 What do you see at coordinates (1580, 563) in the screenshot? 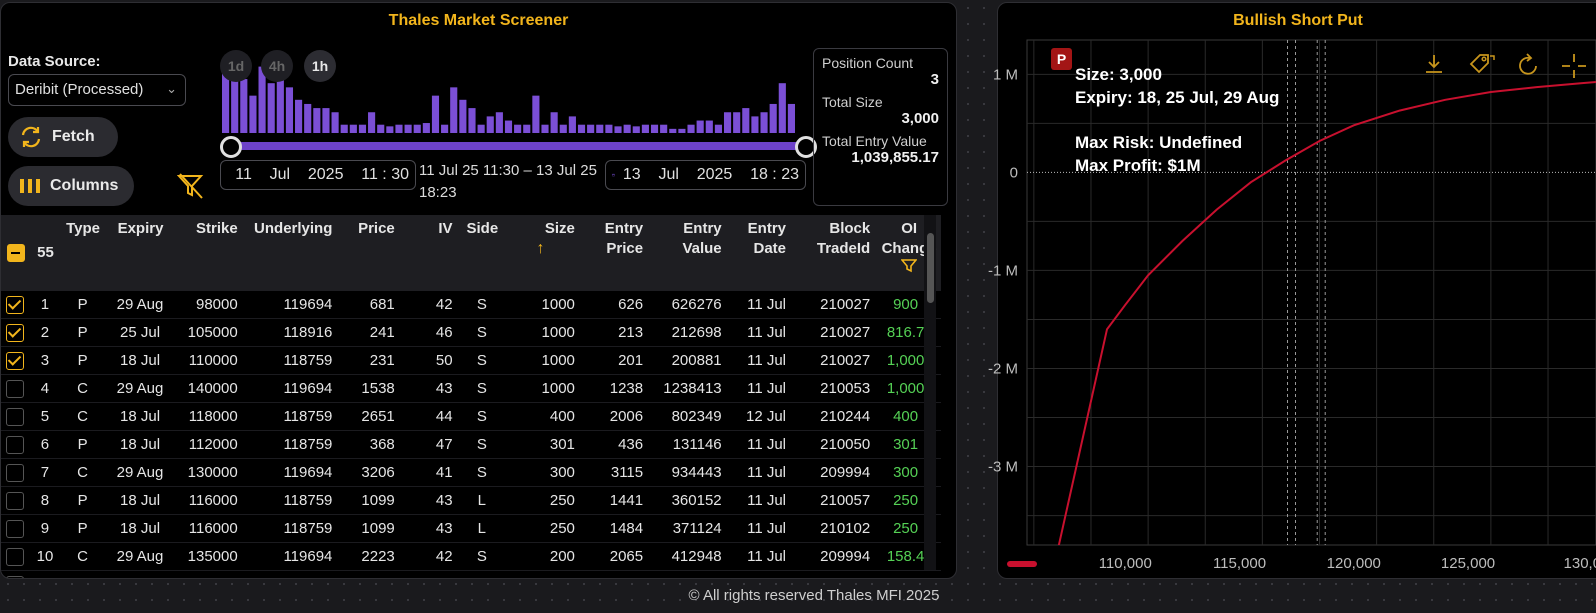
I see `x-tick-label: 130,0` at bounding box center [1580, 563].